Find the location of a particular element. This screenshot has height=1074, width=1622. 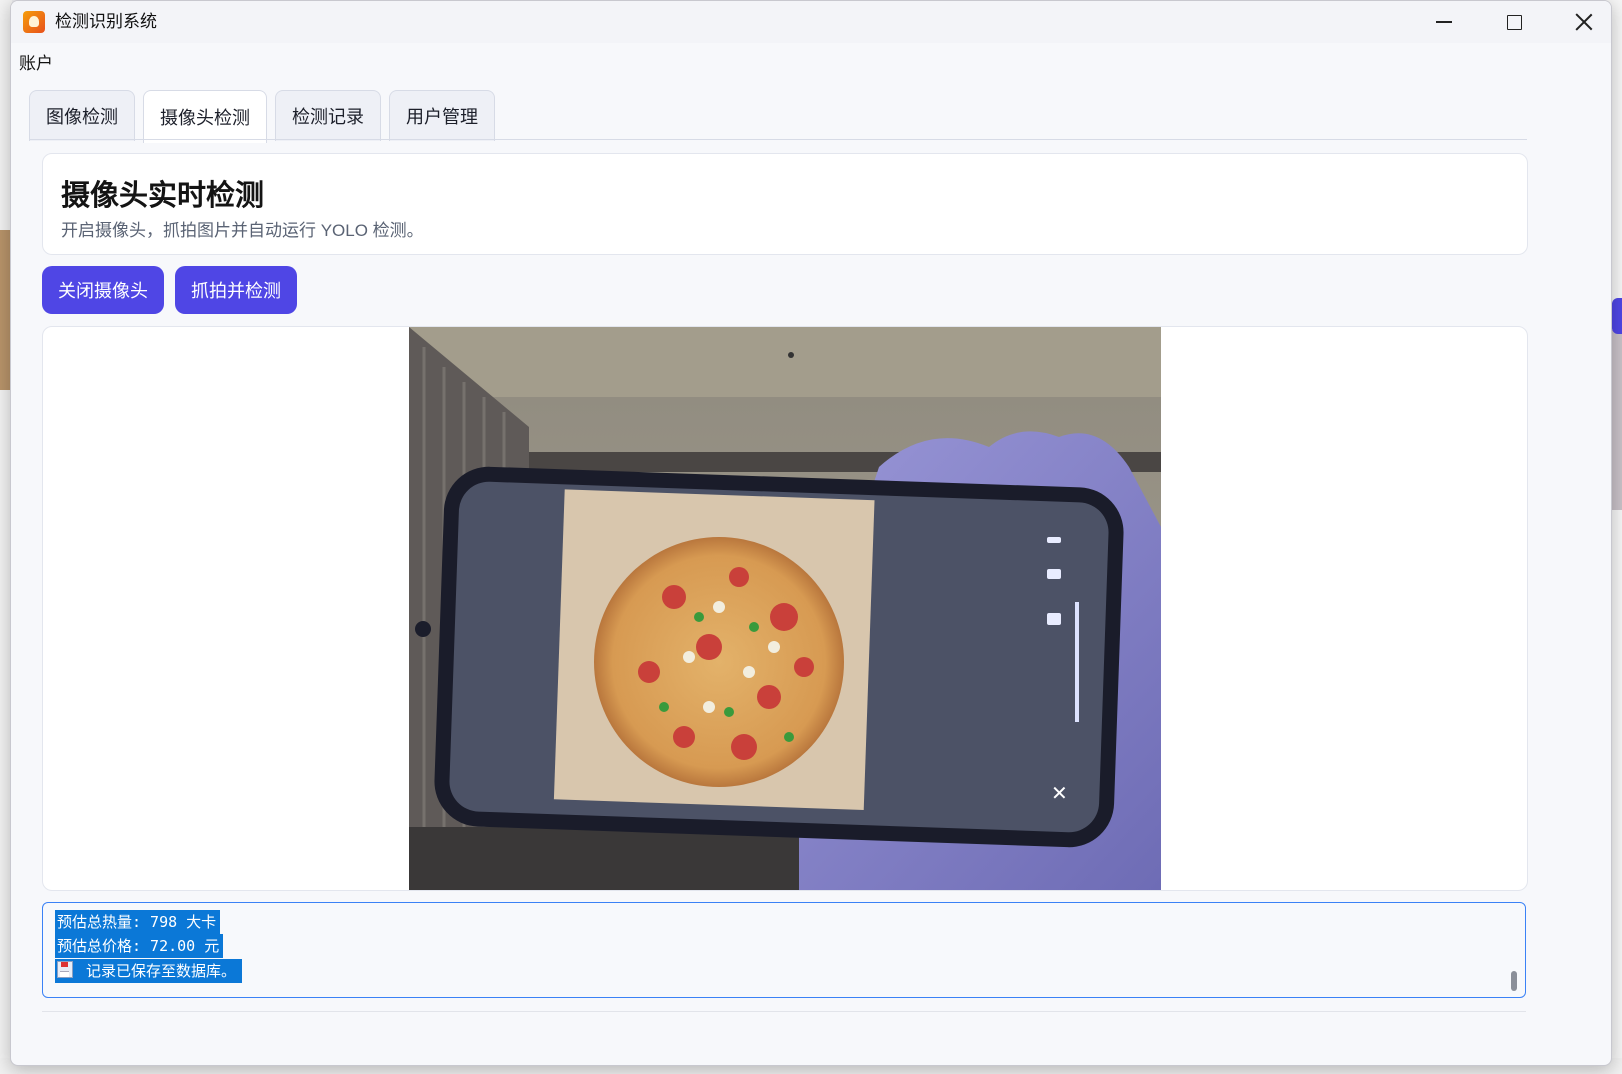

detection-log-output: 预估总热量: 798 大卡 预估总价格: 72.00 元 记录已保存至数据库。 is located at coordinates (784, 950).